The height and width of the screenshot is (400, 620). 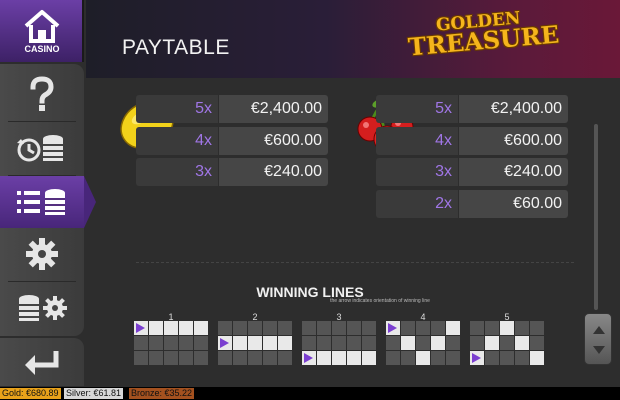 I want to click on sidebar-item-history, so click(x=42, y=148).